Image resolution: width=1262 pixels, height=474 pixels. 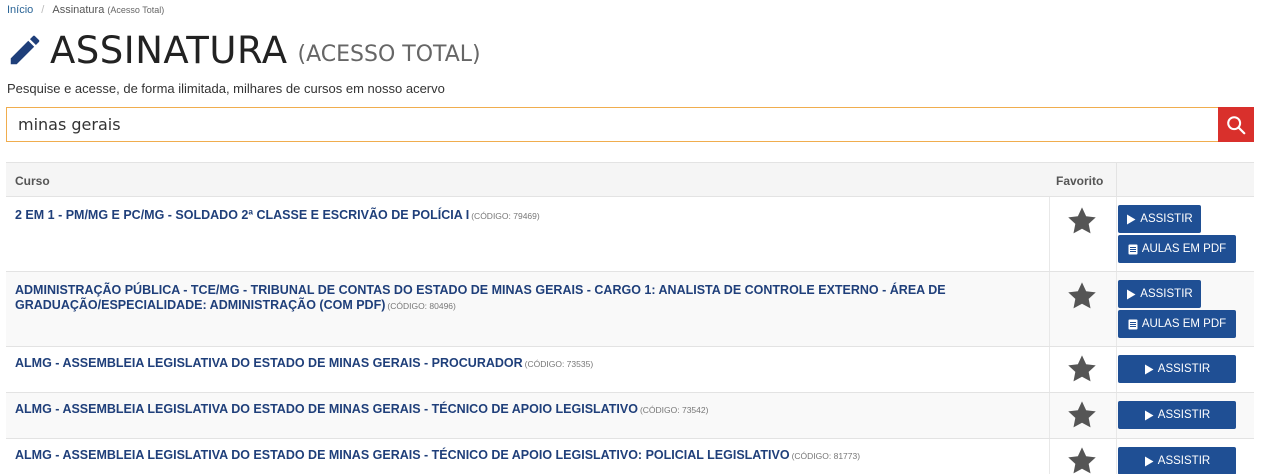 What do you see at coordinates (20, 10) in the screenshot?
I see `breadcrumb-home-link: Início` at bounding box center [20, 10].